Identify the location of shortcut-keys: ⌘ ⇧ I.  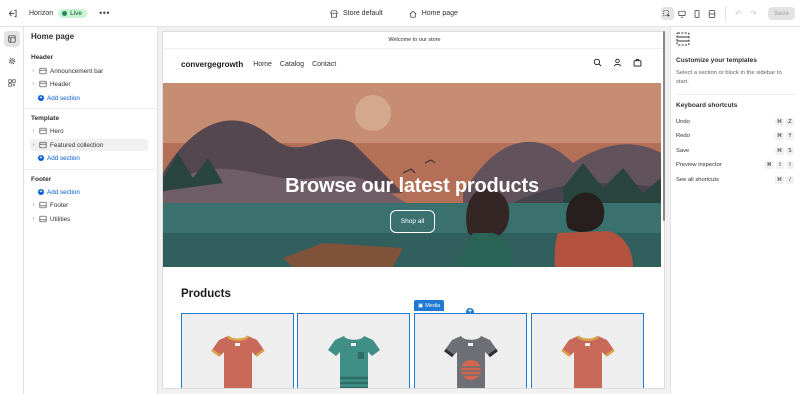
(779, 165).